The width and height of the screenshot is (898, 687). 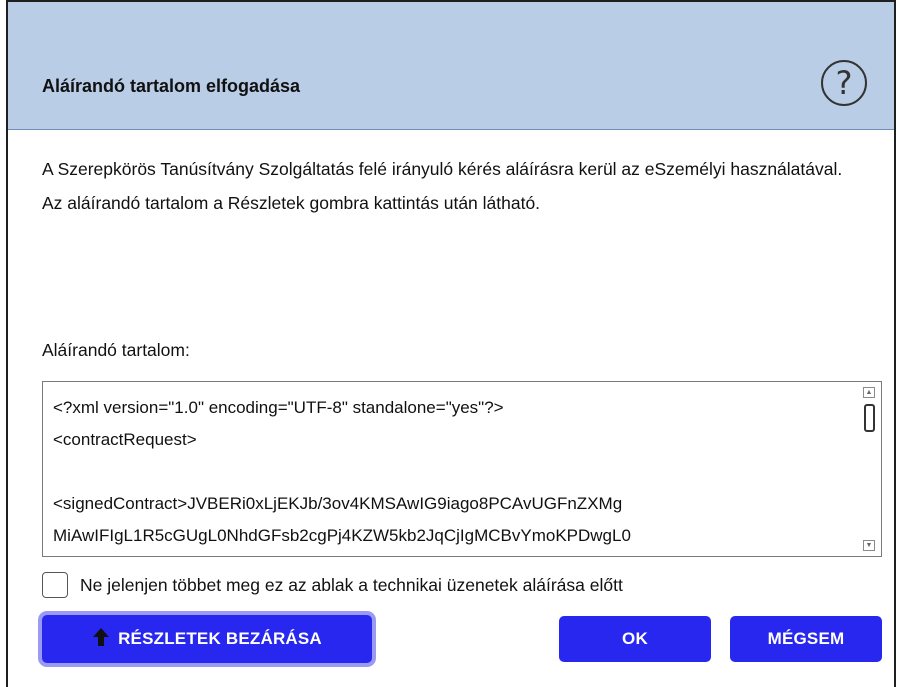 I want to click on close-details-label: RÉSZLETEK BEZÁRÁSA, so click(x=220, y=638).